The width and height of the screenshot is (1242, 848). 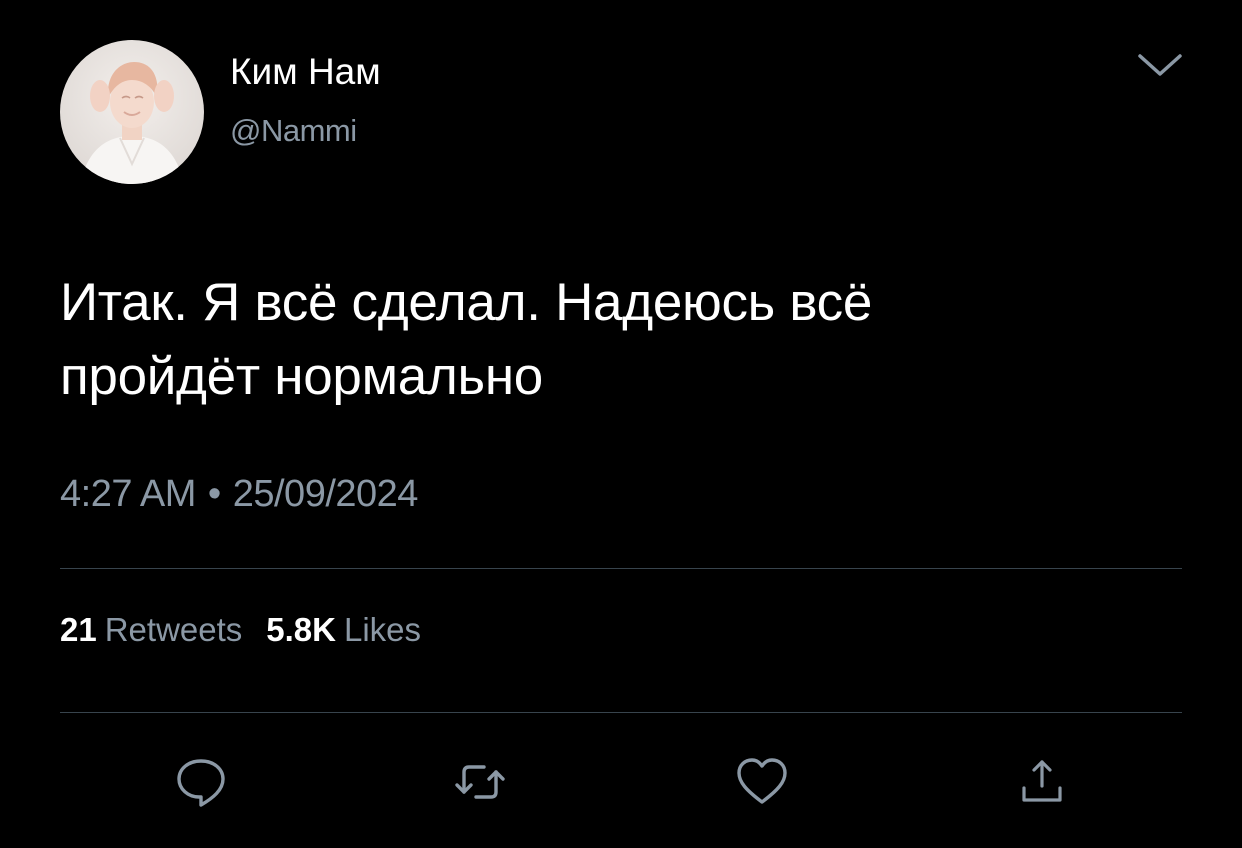 I want to click on timestamp-date: 25/09/2024, so click(x=325, y=494).